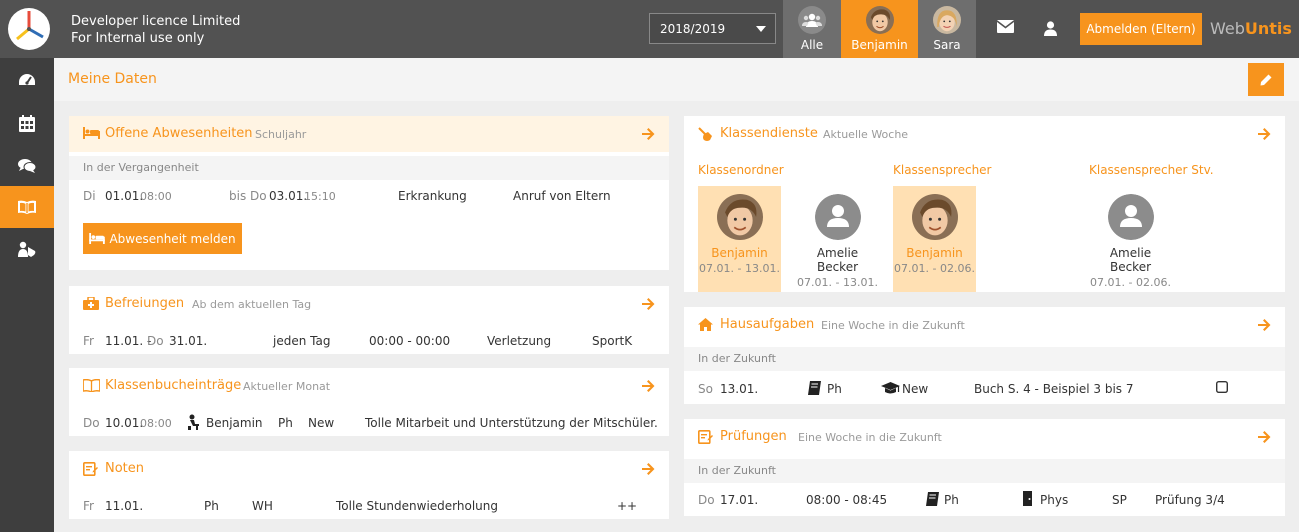  What do you see at coordinates (1130, 239) in the screenshot?
I see `duty-person: Amelie Becker 07.01. - 02.06.` at bounding box center [1130, 239].